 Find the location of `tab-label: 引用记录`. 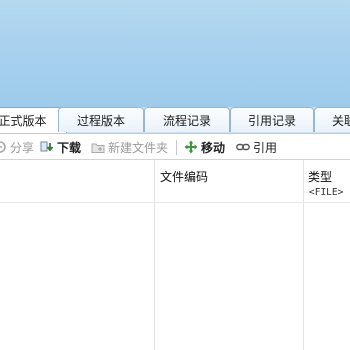

tab-label: 引用记录 is located at coordinates (271, 120).